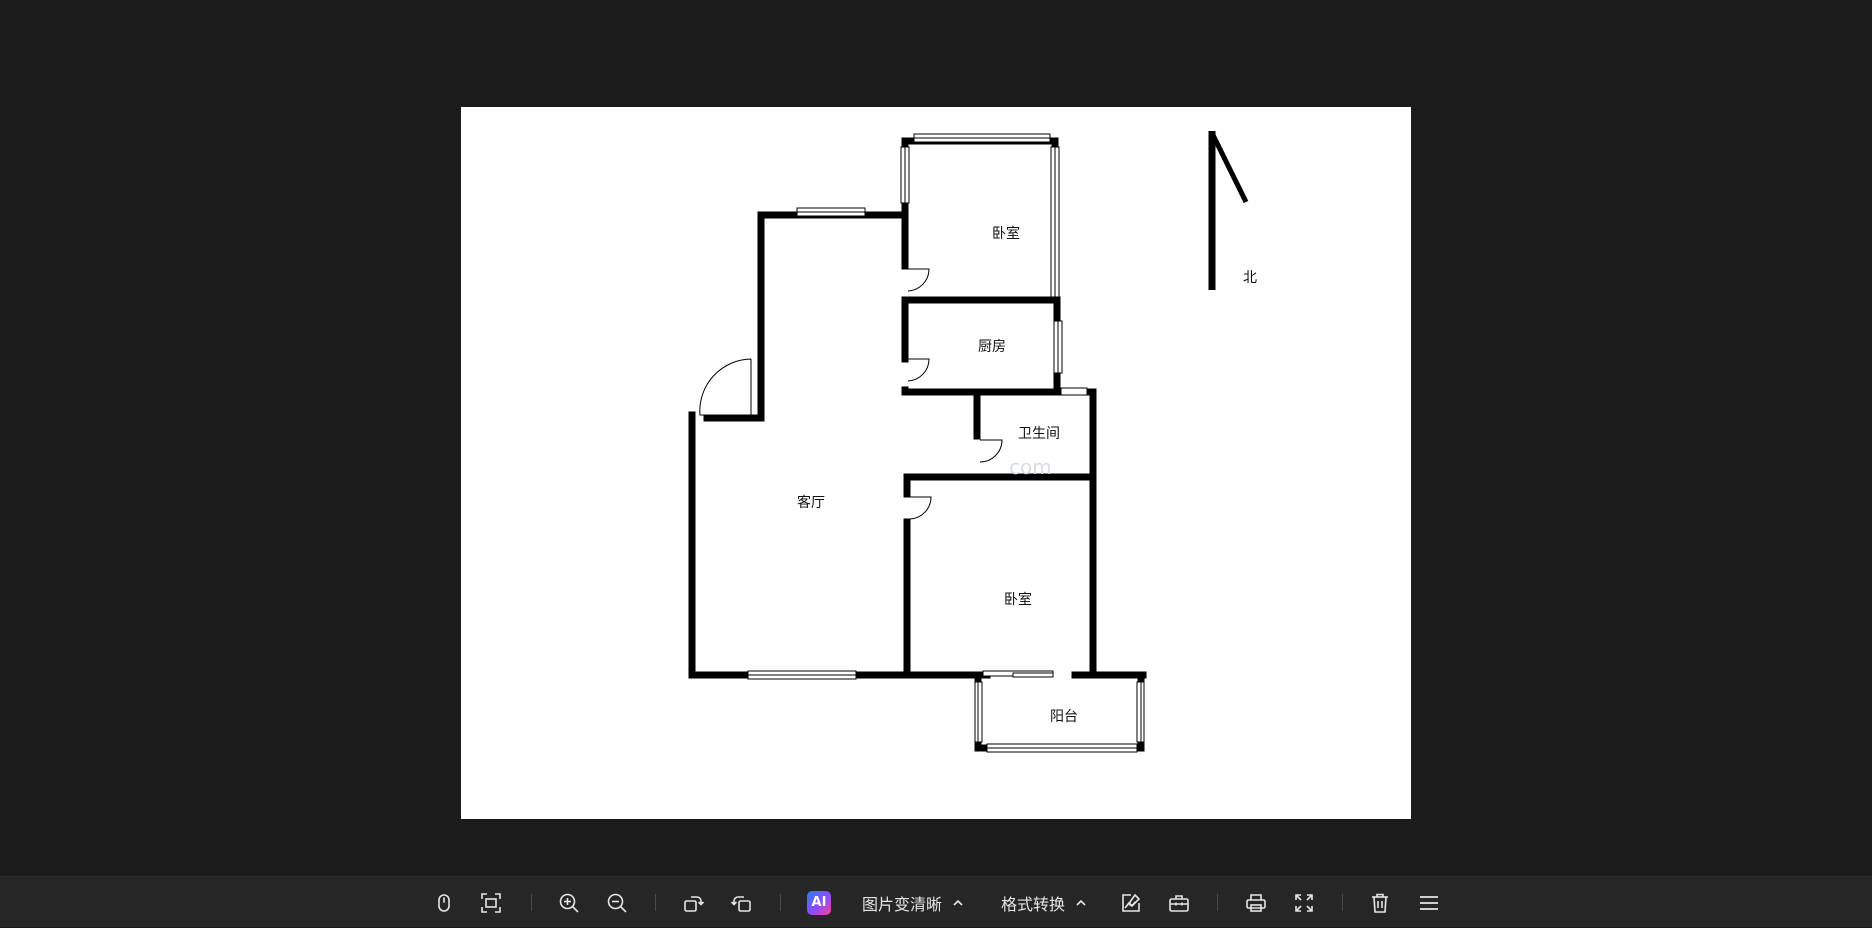  I want to click on toolbox-icon, so click(1179, 903).